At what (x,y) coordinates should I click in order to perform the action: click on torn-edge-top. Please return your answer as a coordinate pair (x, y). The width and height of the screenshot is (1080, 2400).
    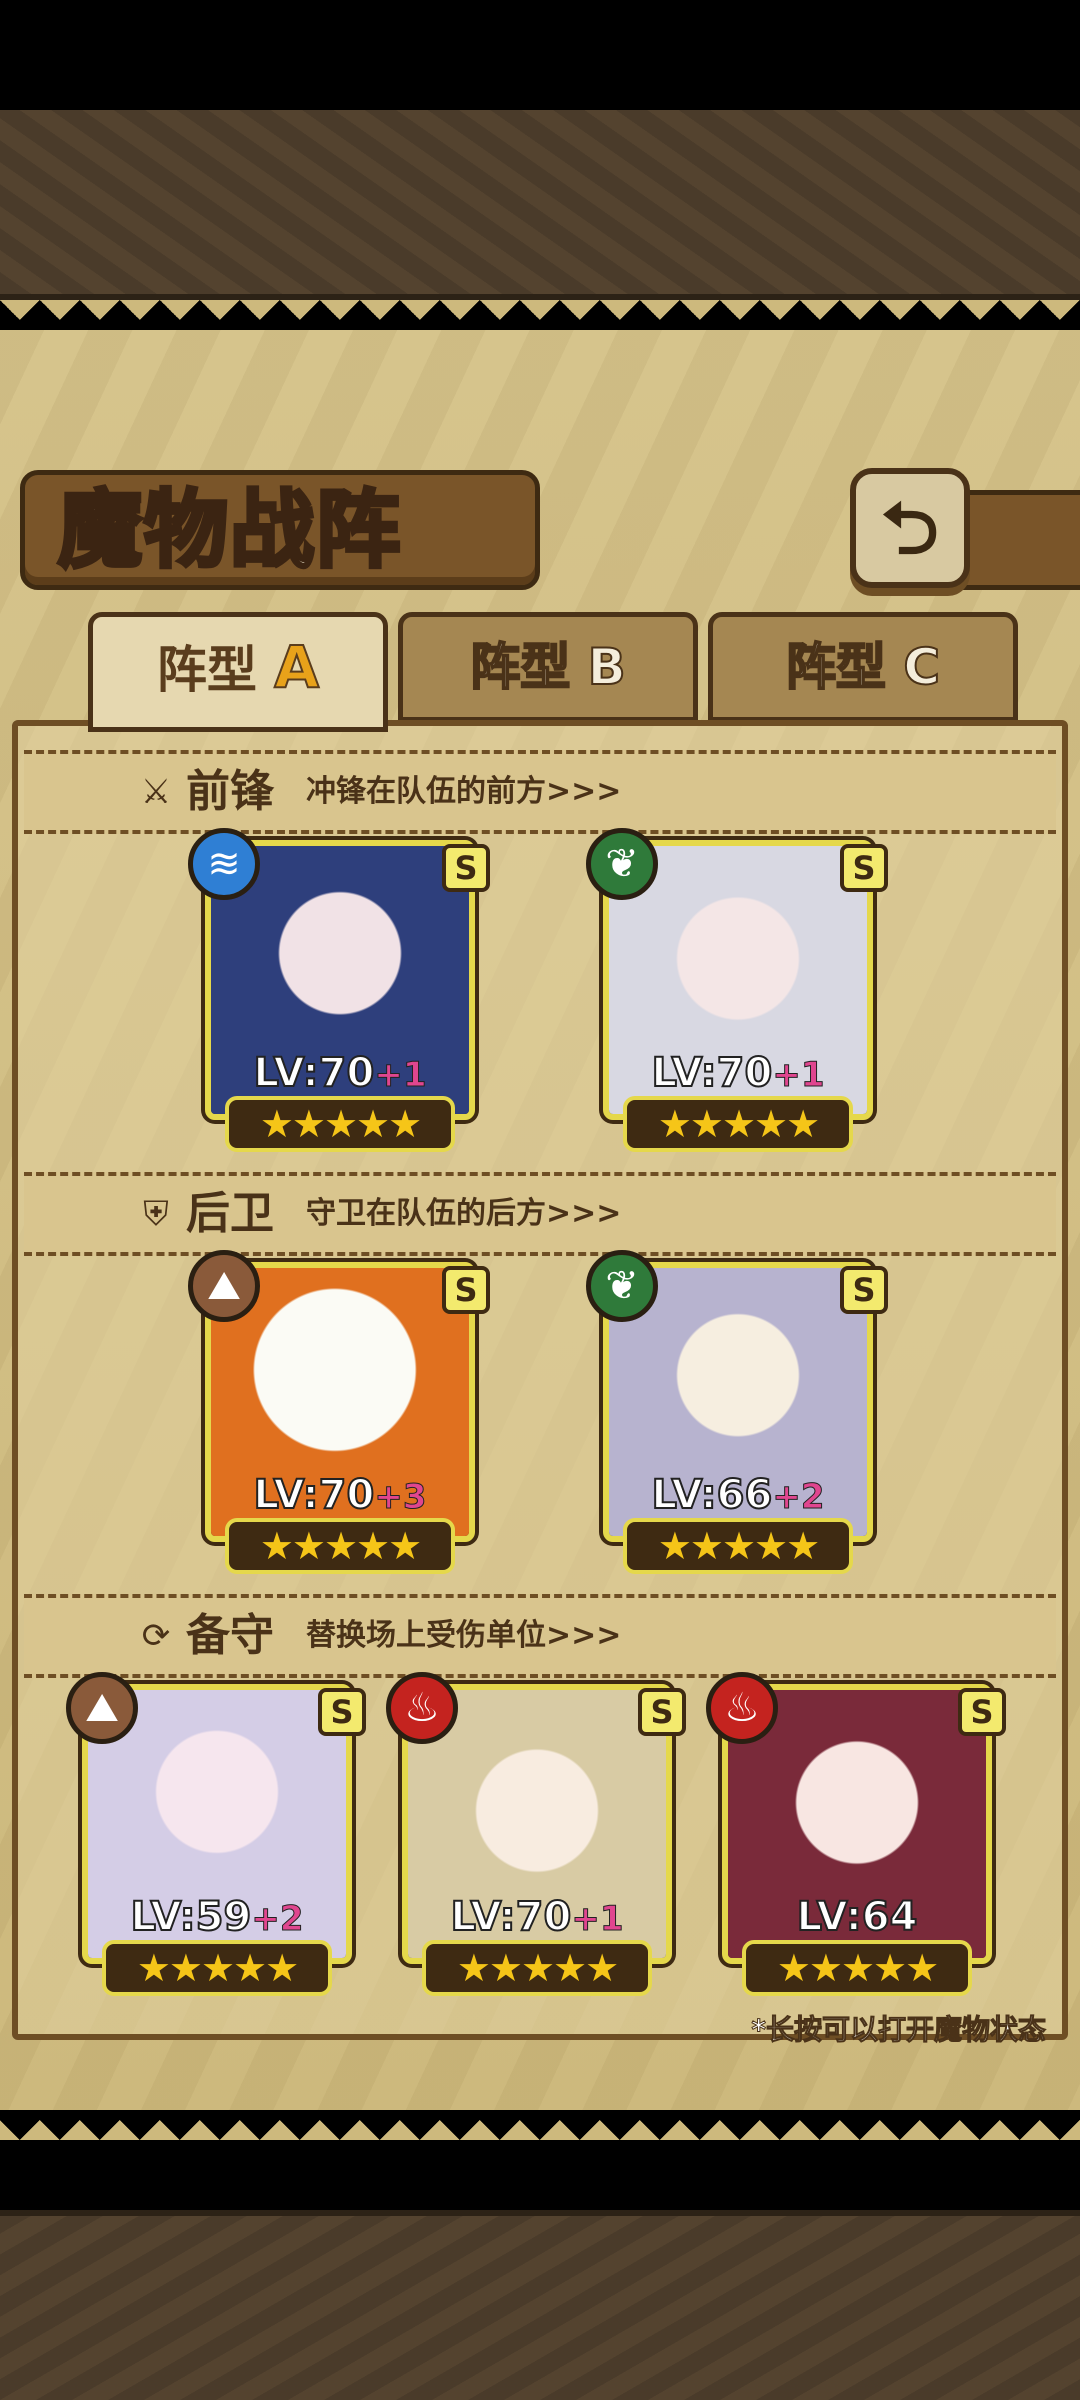
    Looking at the image, I should click on (540, 320).